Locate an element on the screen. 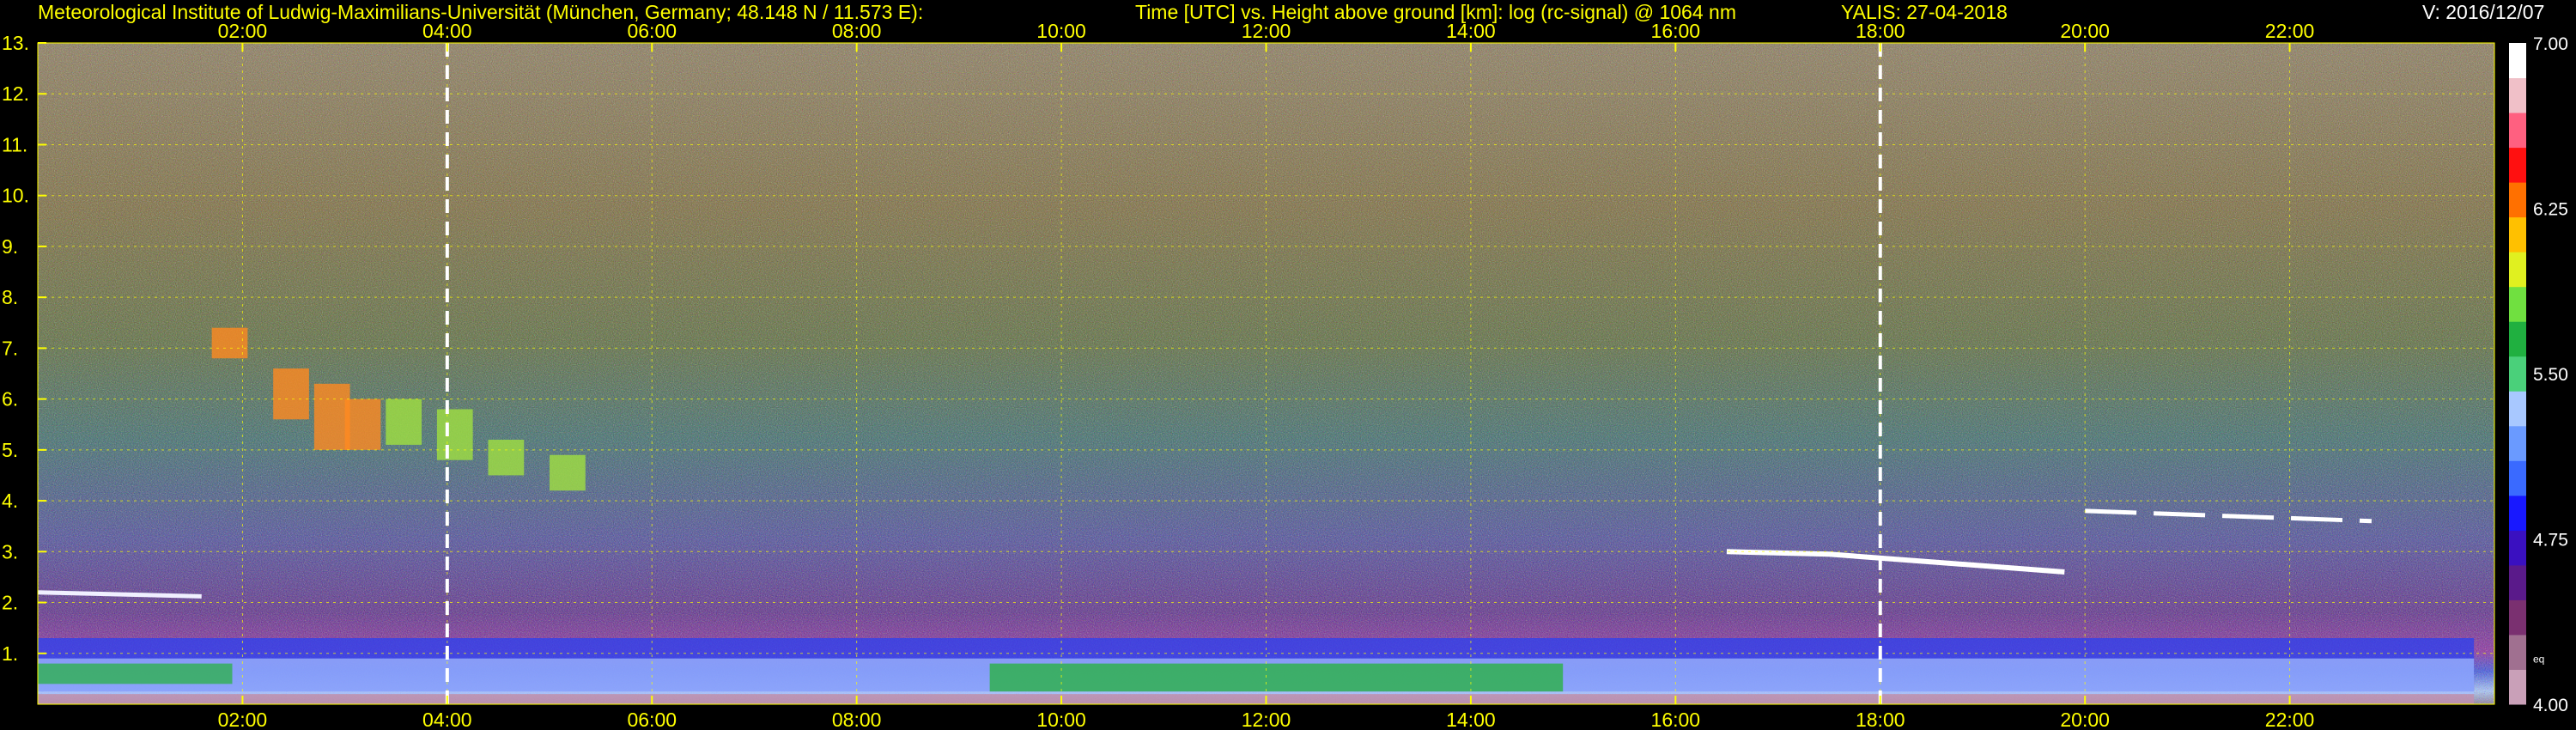 The height and width of the screenshot is (730, 2576). y-tick-label: 12. is located at coordinates (15, 93).